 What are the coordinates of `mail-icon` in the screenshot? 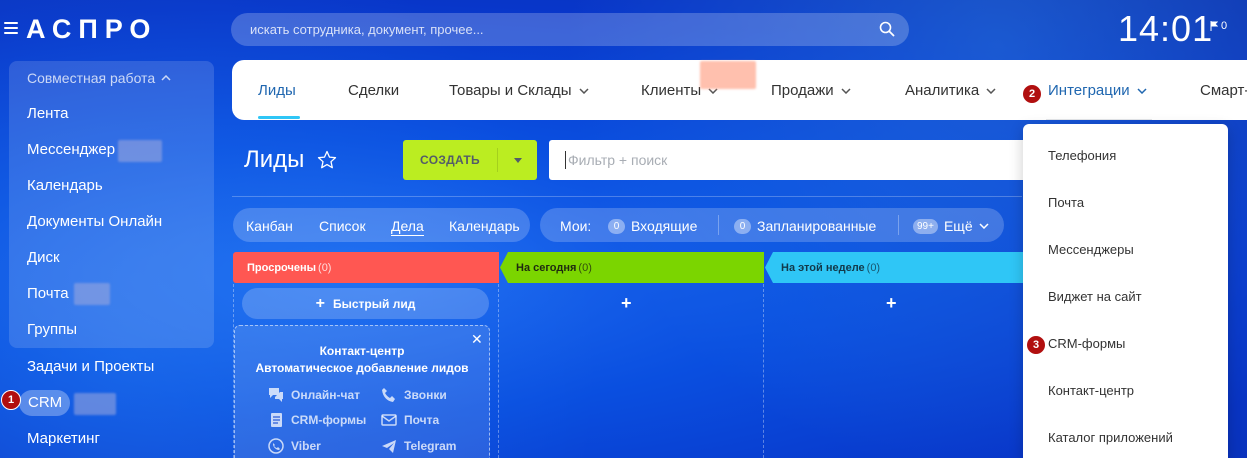 It's located at (389, 420).